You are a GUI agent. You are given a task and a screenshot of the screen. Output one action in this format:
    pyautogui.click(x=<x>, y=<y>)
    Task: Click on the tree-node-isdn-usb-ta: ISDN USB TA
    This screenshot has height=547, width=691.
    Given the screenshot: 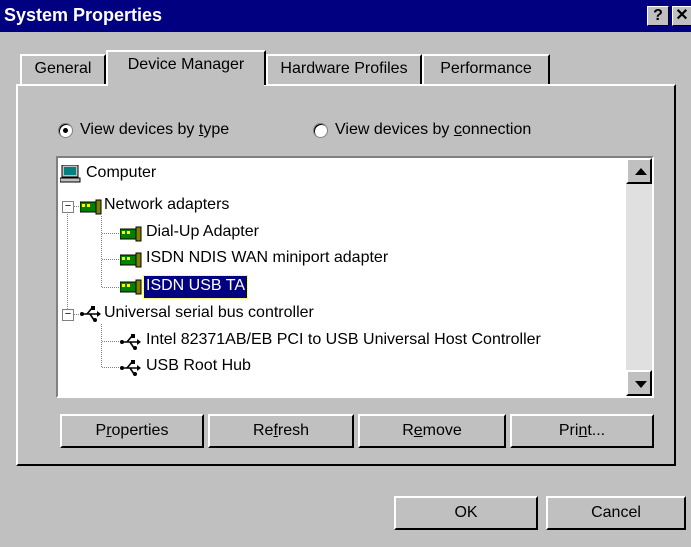 What is the action you would take?
    pyautogui.click(x=195, y=287)
    